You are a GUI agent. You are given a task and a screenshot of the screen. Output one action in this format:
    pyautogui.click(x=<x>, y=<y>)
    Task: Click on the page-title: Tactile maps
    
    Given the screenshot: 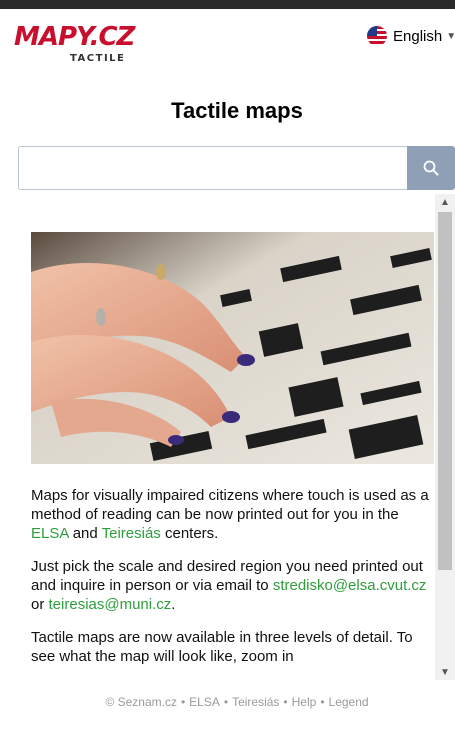 What is the action you would take?
    pyautogui.click(x=237, y=110)
    